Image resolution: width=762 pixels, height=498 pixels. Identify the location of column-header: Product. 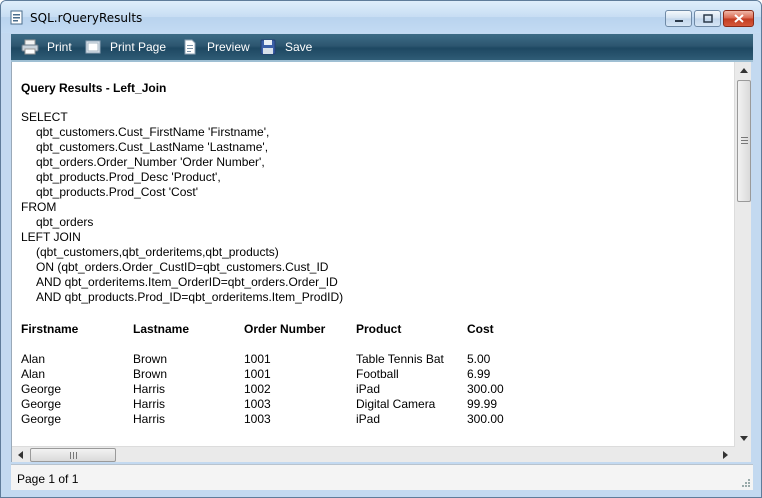
(379, 329).